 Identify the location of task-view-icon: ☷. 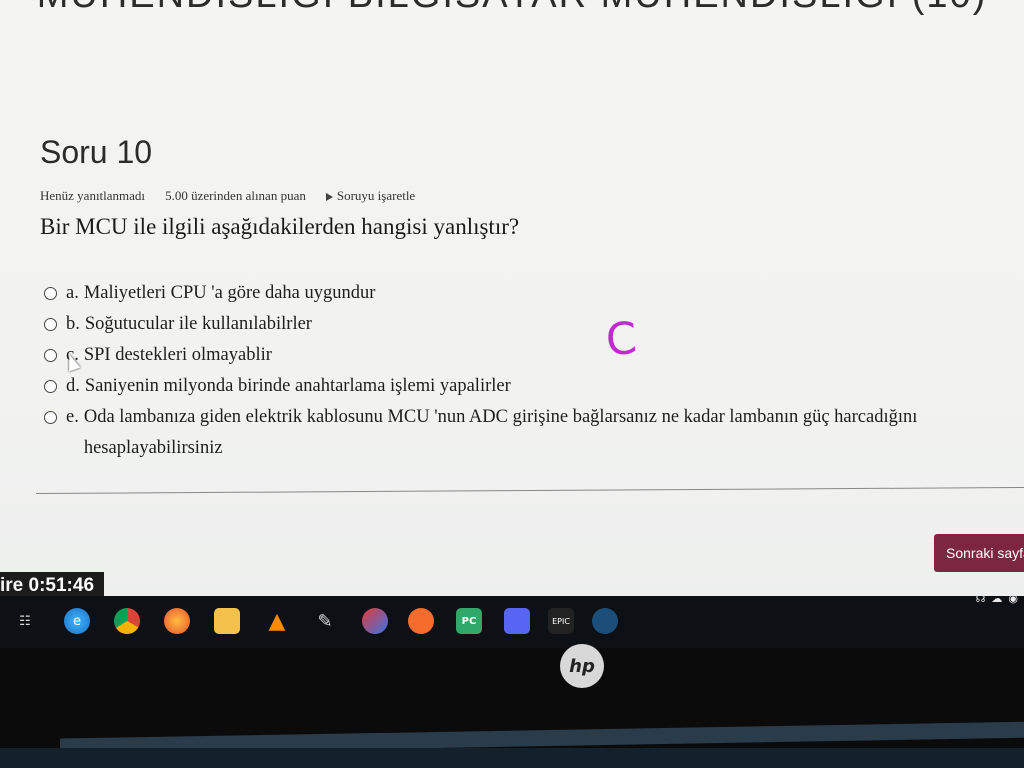
(25, 621).